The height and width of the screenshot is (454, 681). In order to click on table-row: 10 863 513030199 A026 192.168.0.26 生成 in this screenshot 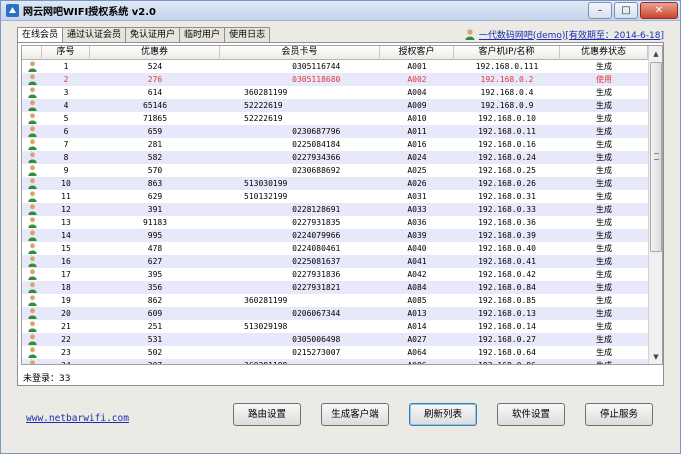, I will do `click(335, 183)`.